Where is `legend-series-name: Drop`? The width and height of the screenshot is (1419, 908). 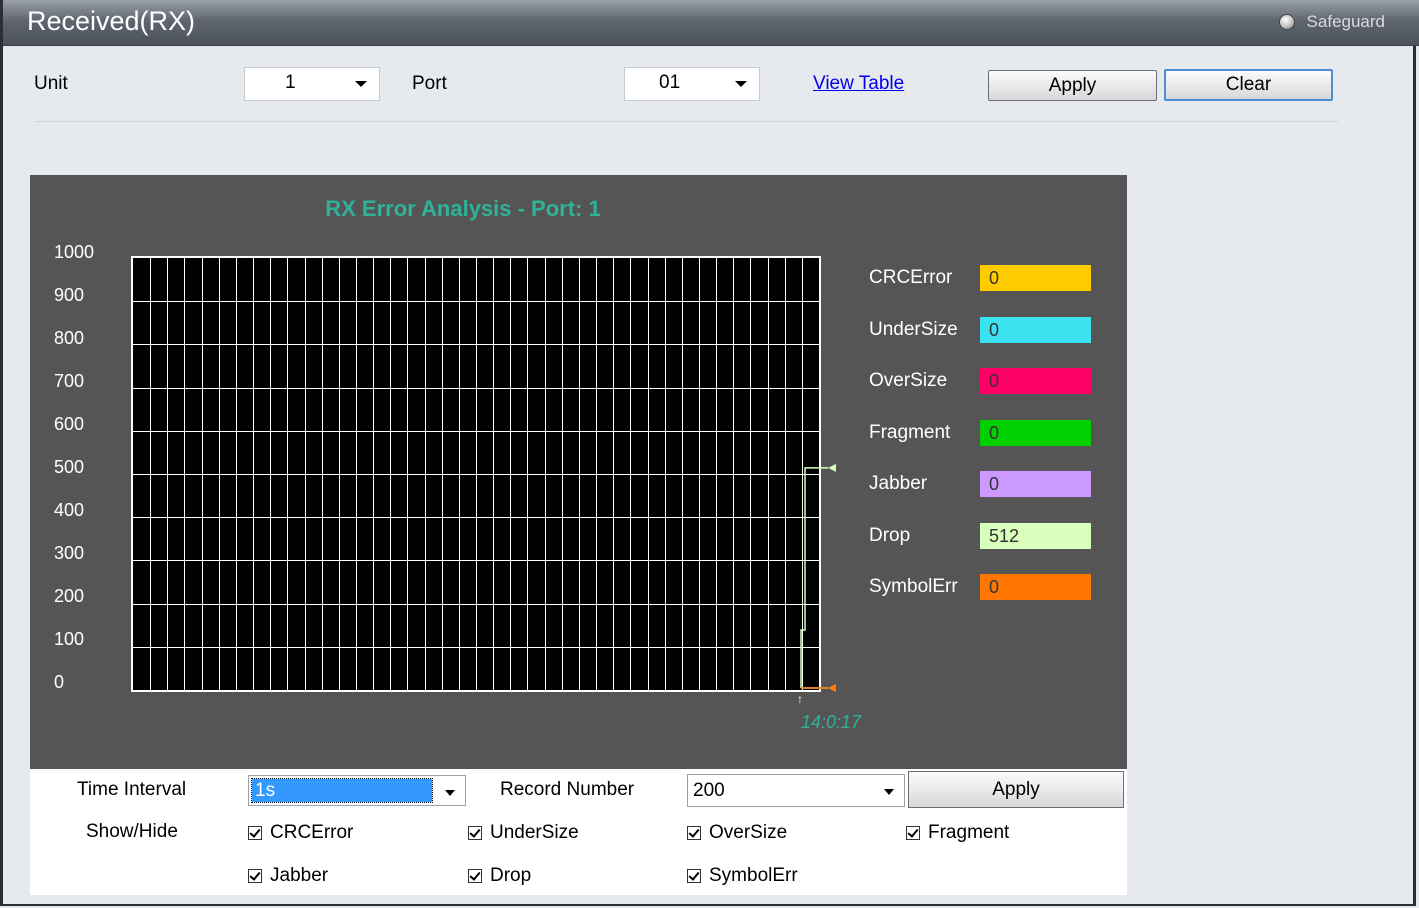 legend-series-name: Drop is located at coordinates (890, 535).